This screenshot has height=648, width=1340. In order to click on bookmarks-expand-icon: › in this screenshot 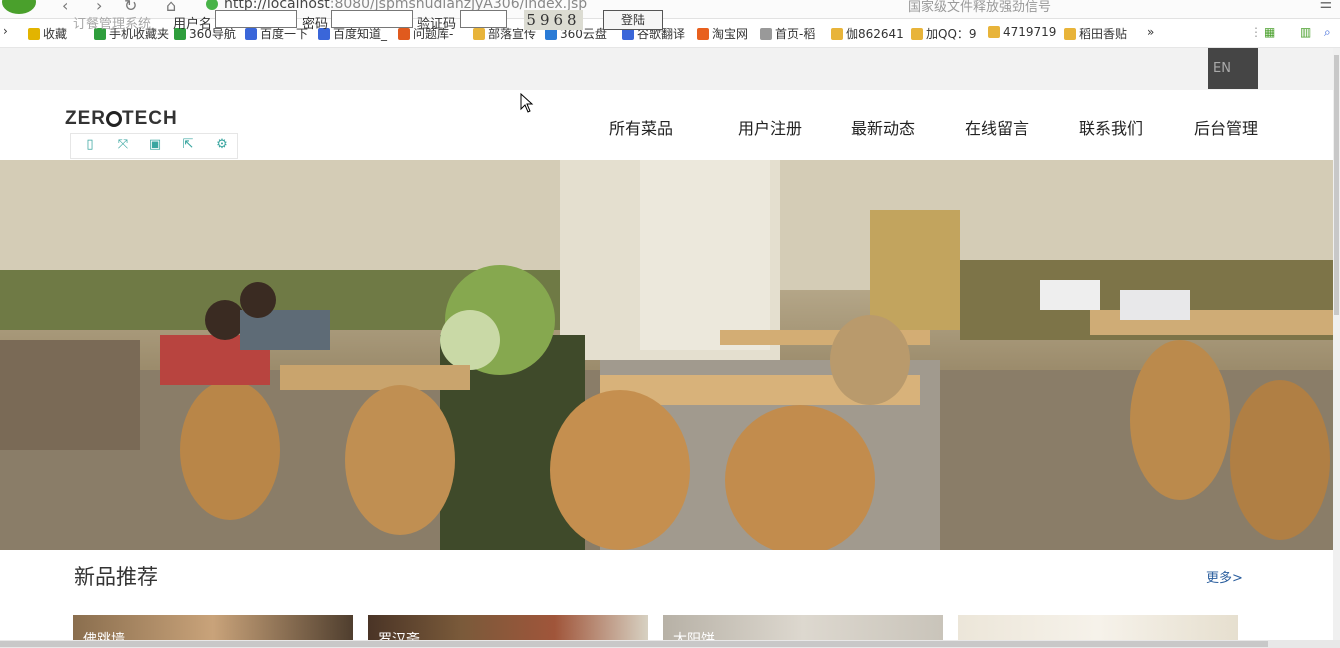, I will do `click(5, 31)`.